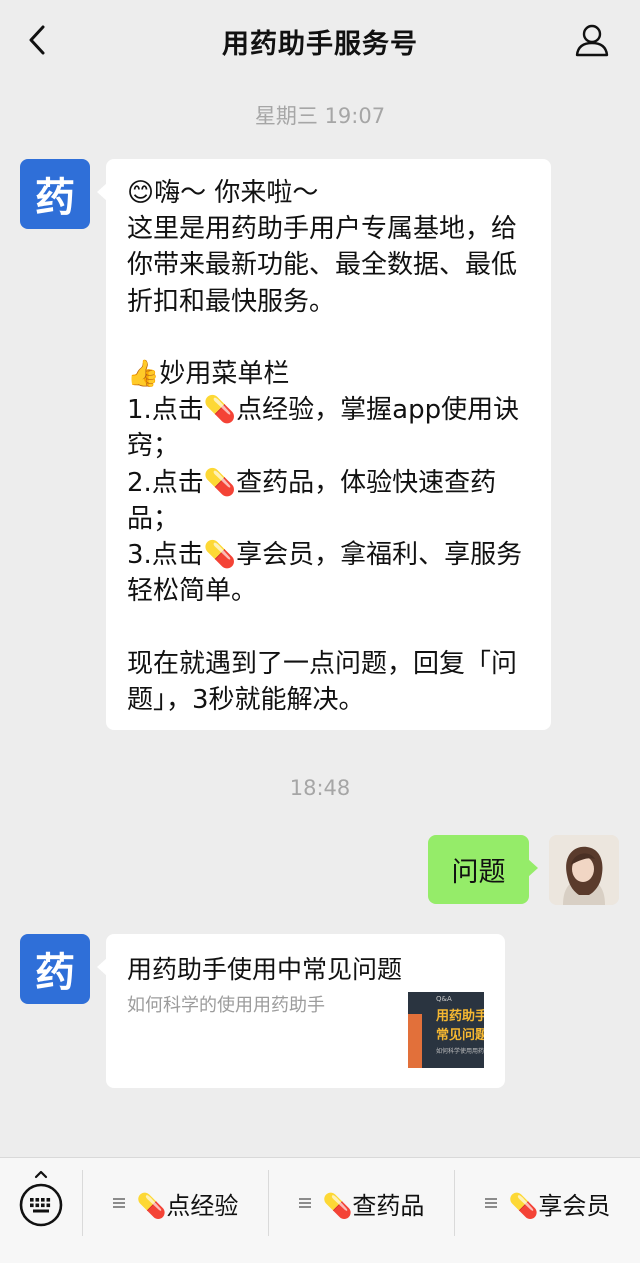 Image resolution: width=640 pixels, height=1263 pixels. I want to click on message-timestamp: 星期三 19:07, so click(320, 116).